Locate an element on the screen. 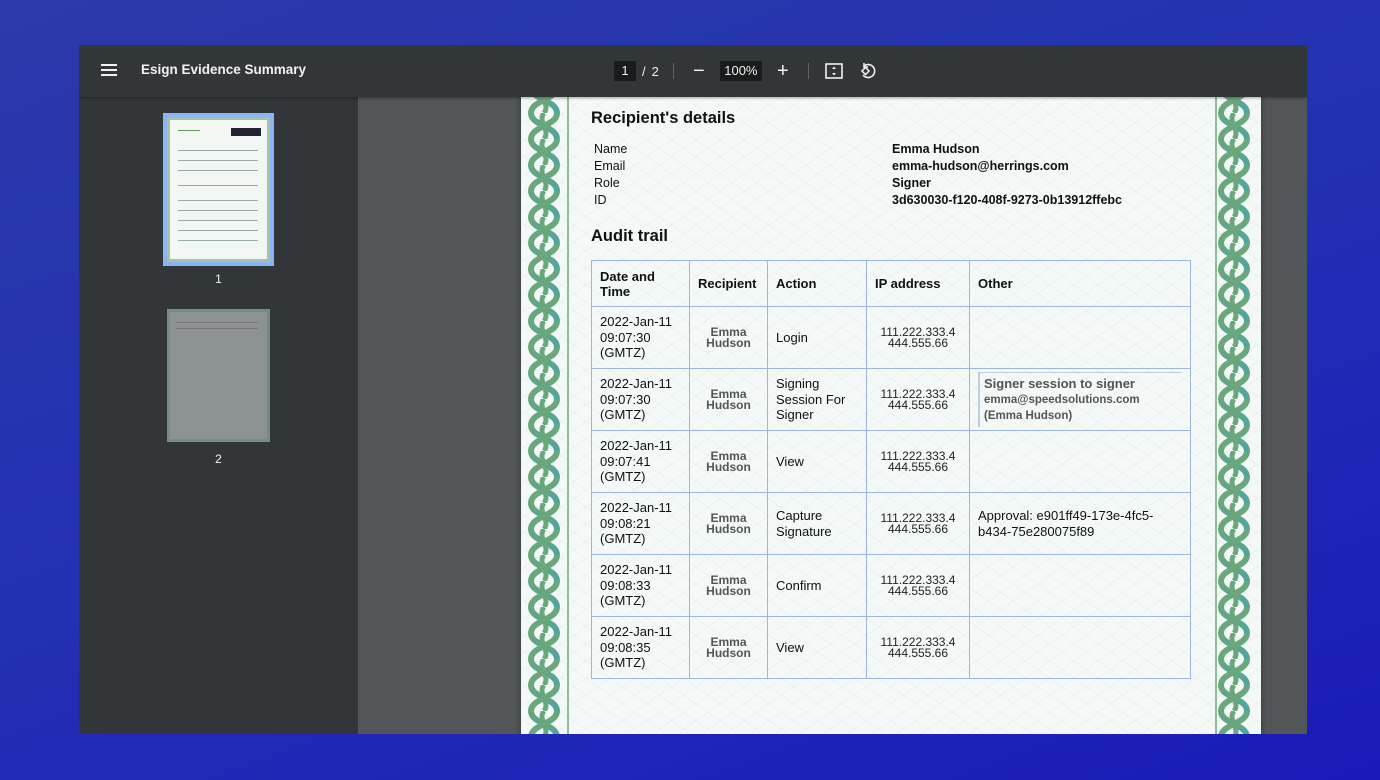 The height and width of the screenshot is (780, 1380). rotate-icon is located at coordinates (868, 71).